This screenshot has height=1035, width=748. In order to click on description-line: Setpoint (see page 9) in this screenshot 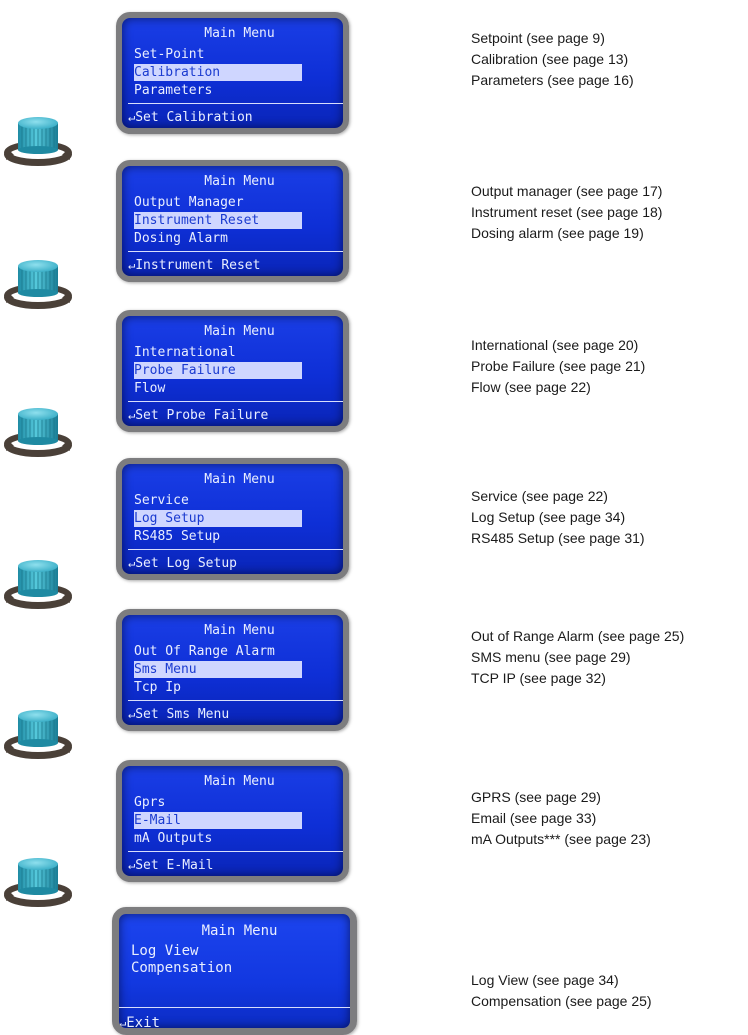, I will do `click(538, 38)`.